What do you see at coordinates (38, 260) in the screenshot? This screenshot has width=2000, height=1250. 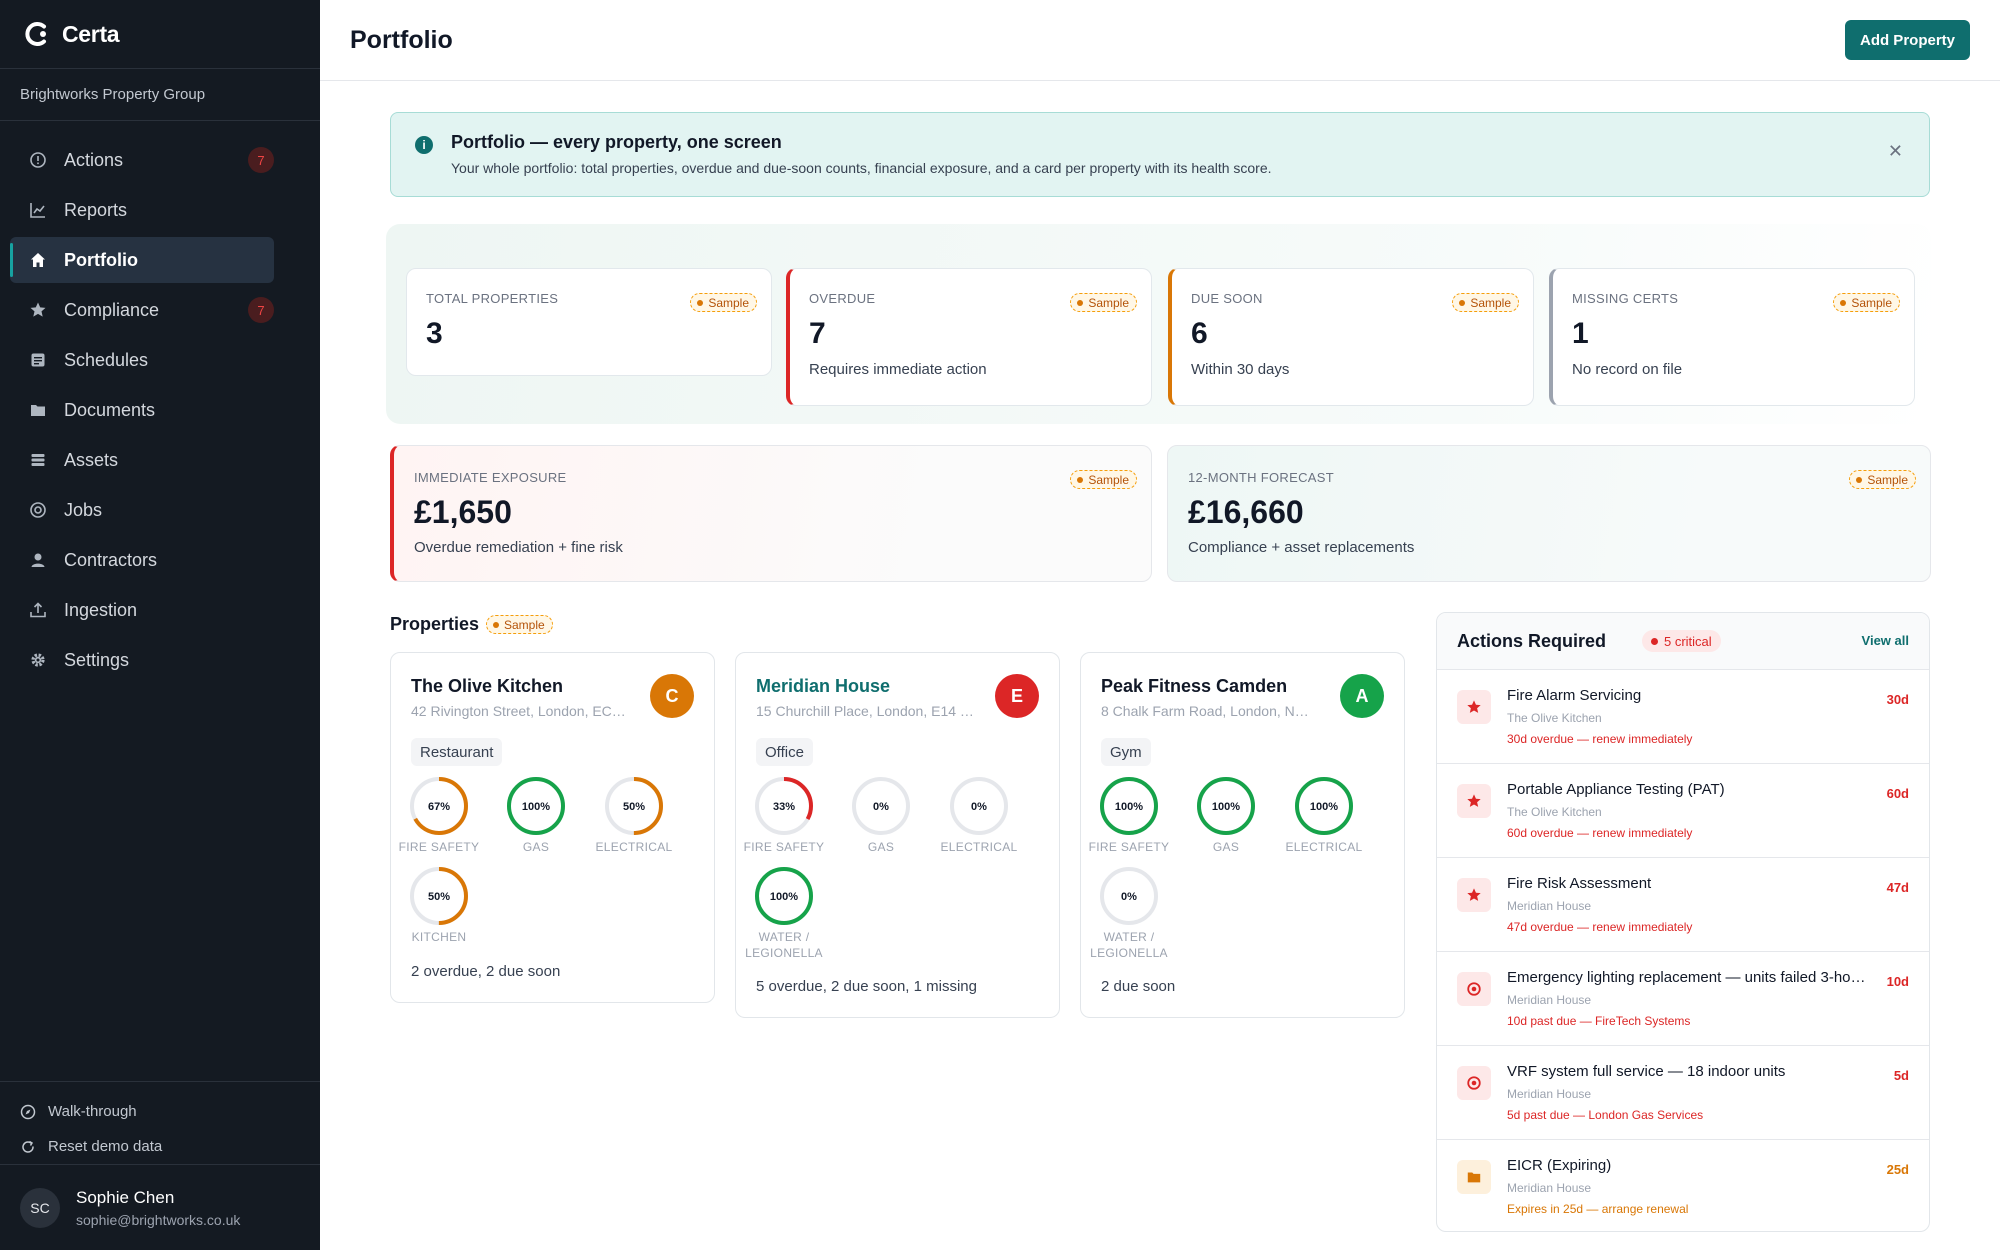 I see `home-icon` at bounding box center [38, 260].